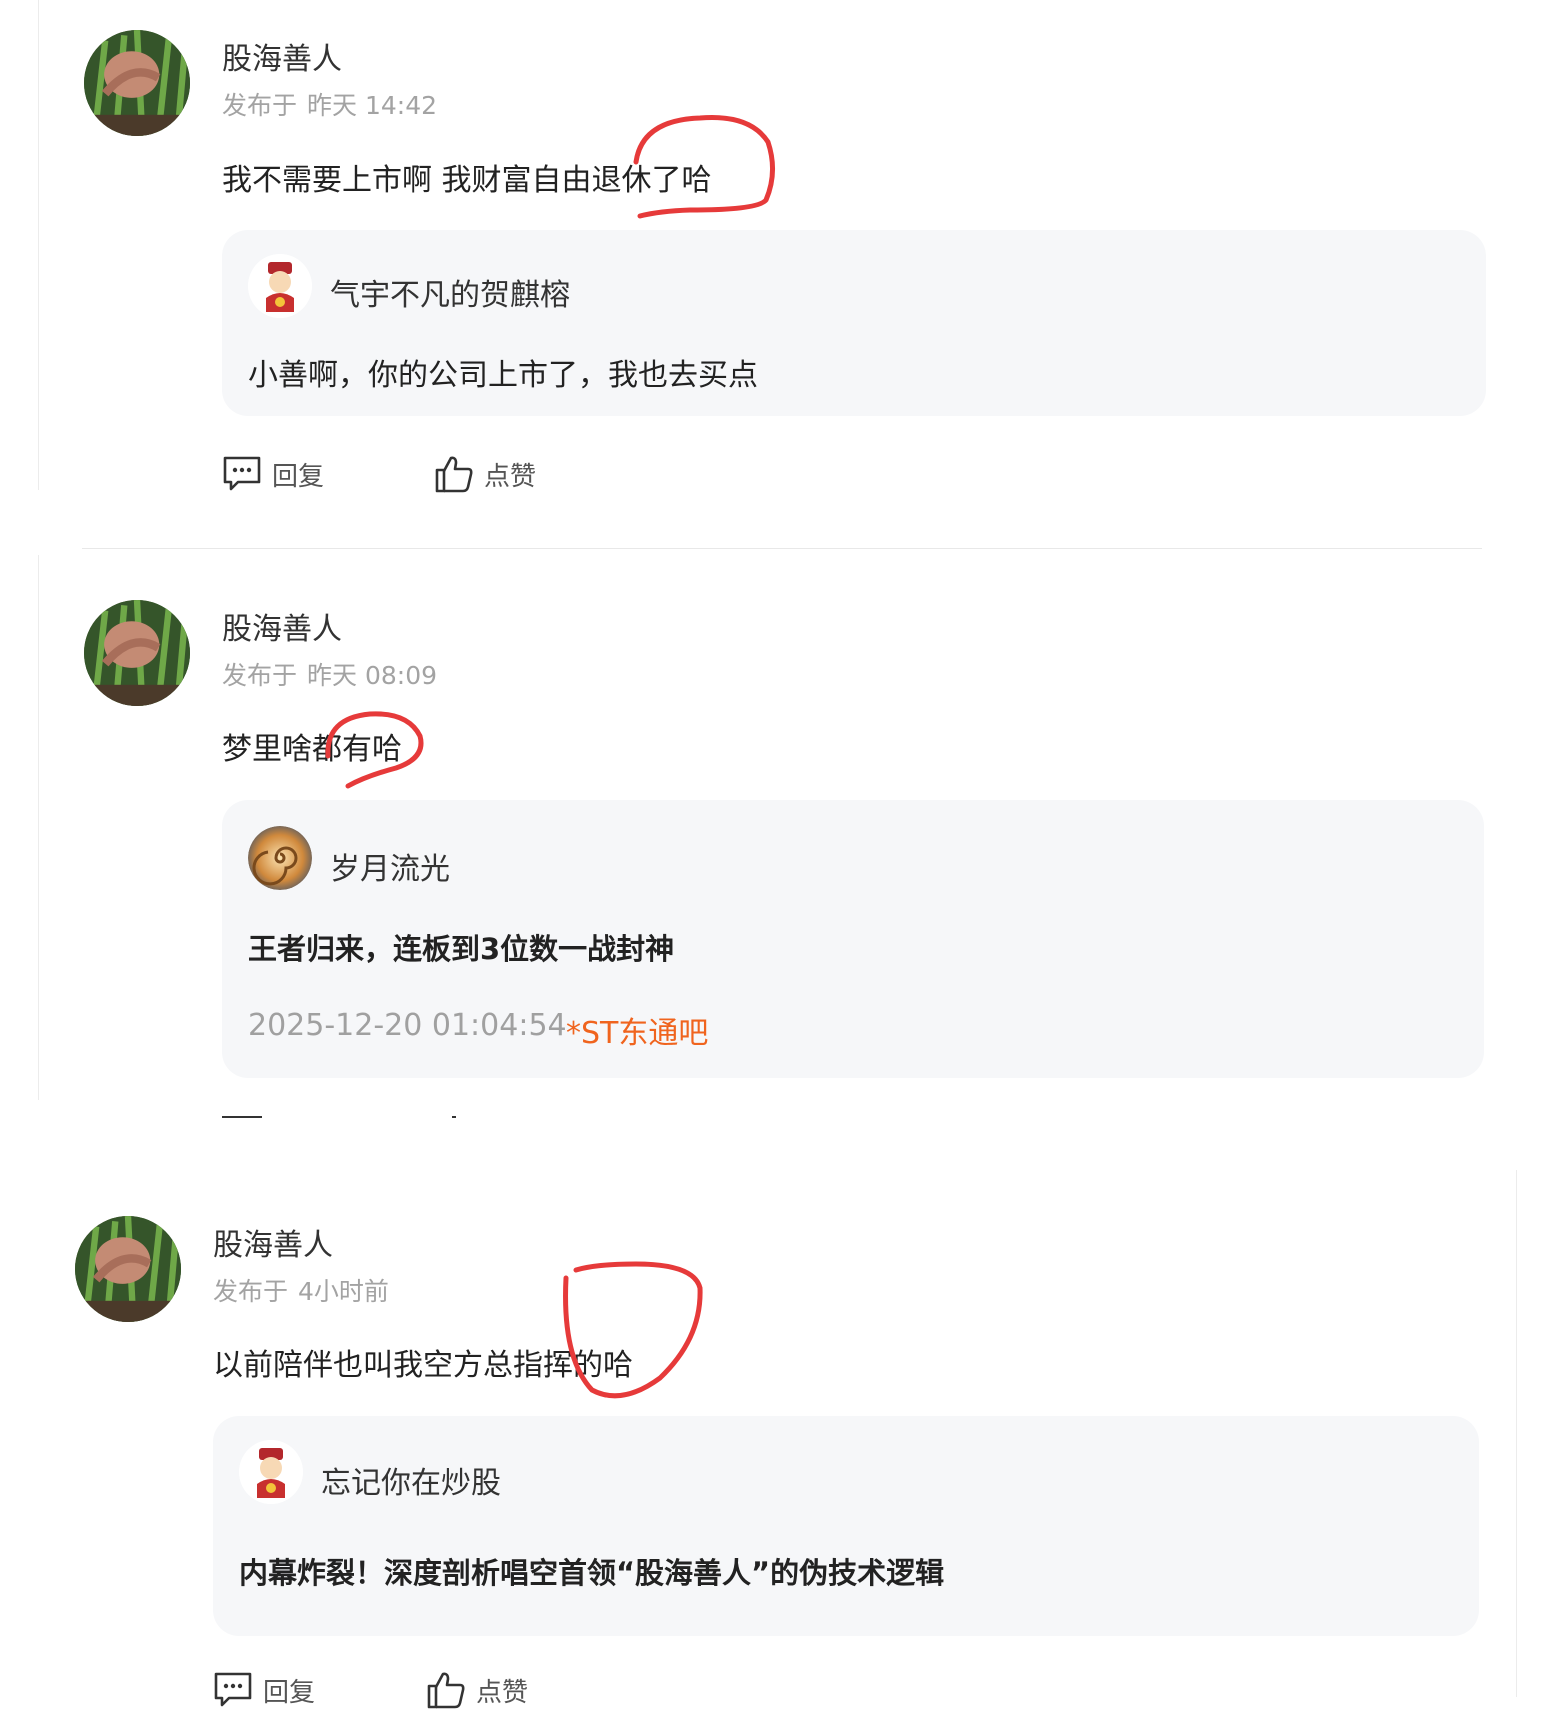  What do you see at coordinates (637, 1030) in the screenshot?
I see `stock-bar-link: *ST东通吧` at bounding box center [637, 1030].